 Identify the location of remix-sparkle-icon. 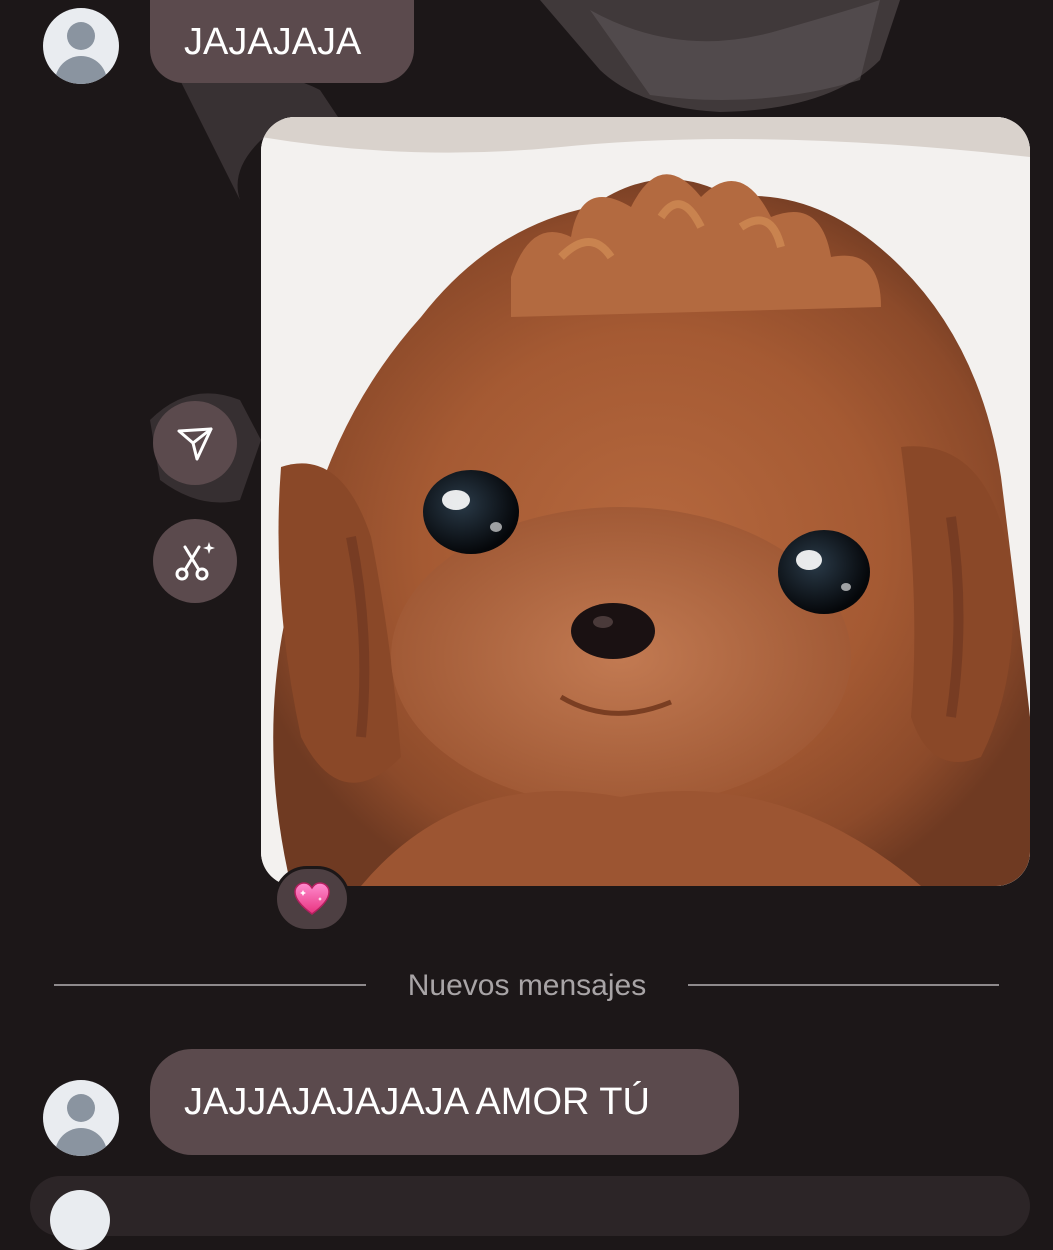
(195, 561).